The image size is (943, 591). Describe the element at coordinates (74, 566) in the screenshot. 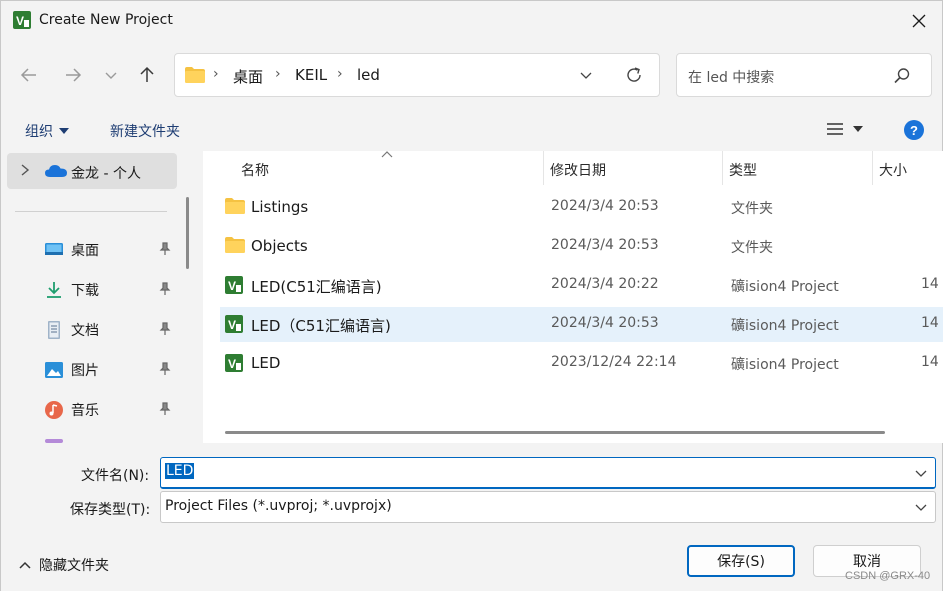

I see `hide-folders-label: 隐藏文件夹` at that location.